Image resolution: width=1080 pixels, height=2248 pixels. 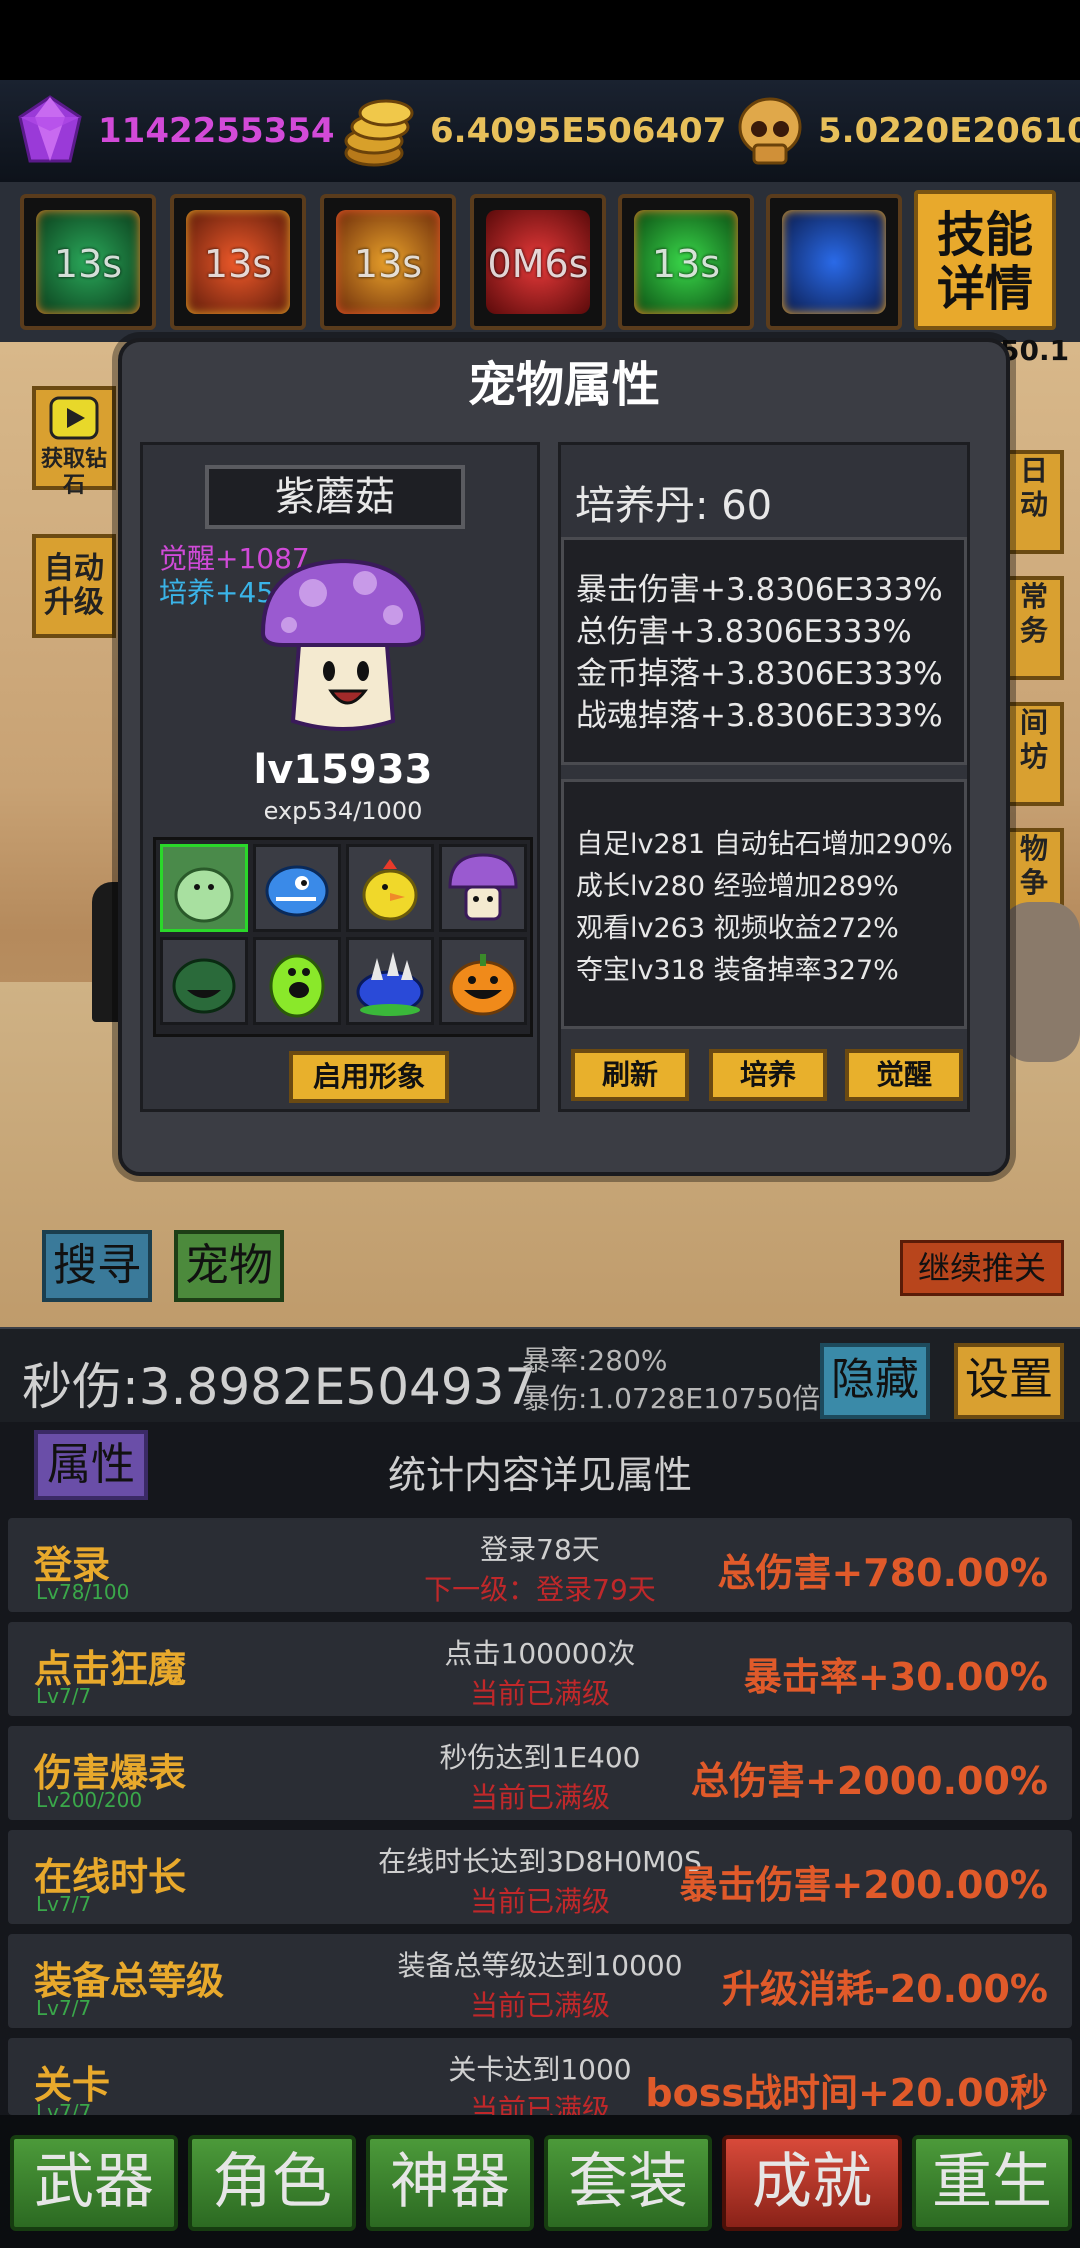 What do you see at coordinates (984, 289) in the screenshot?
I see `skill-detail-label-2: 详情` at bounding box center [984, 289].